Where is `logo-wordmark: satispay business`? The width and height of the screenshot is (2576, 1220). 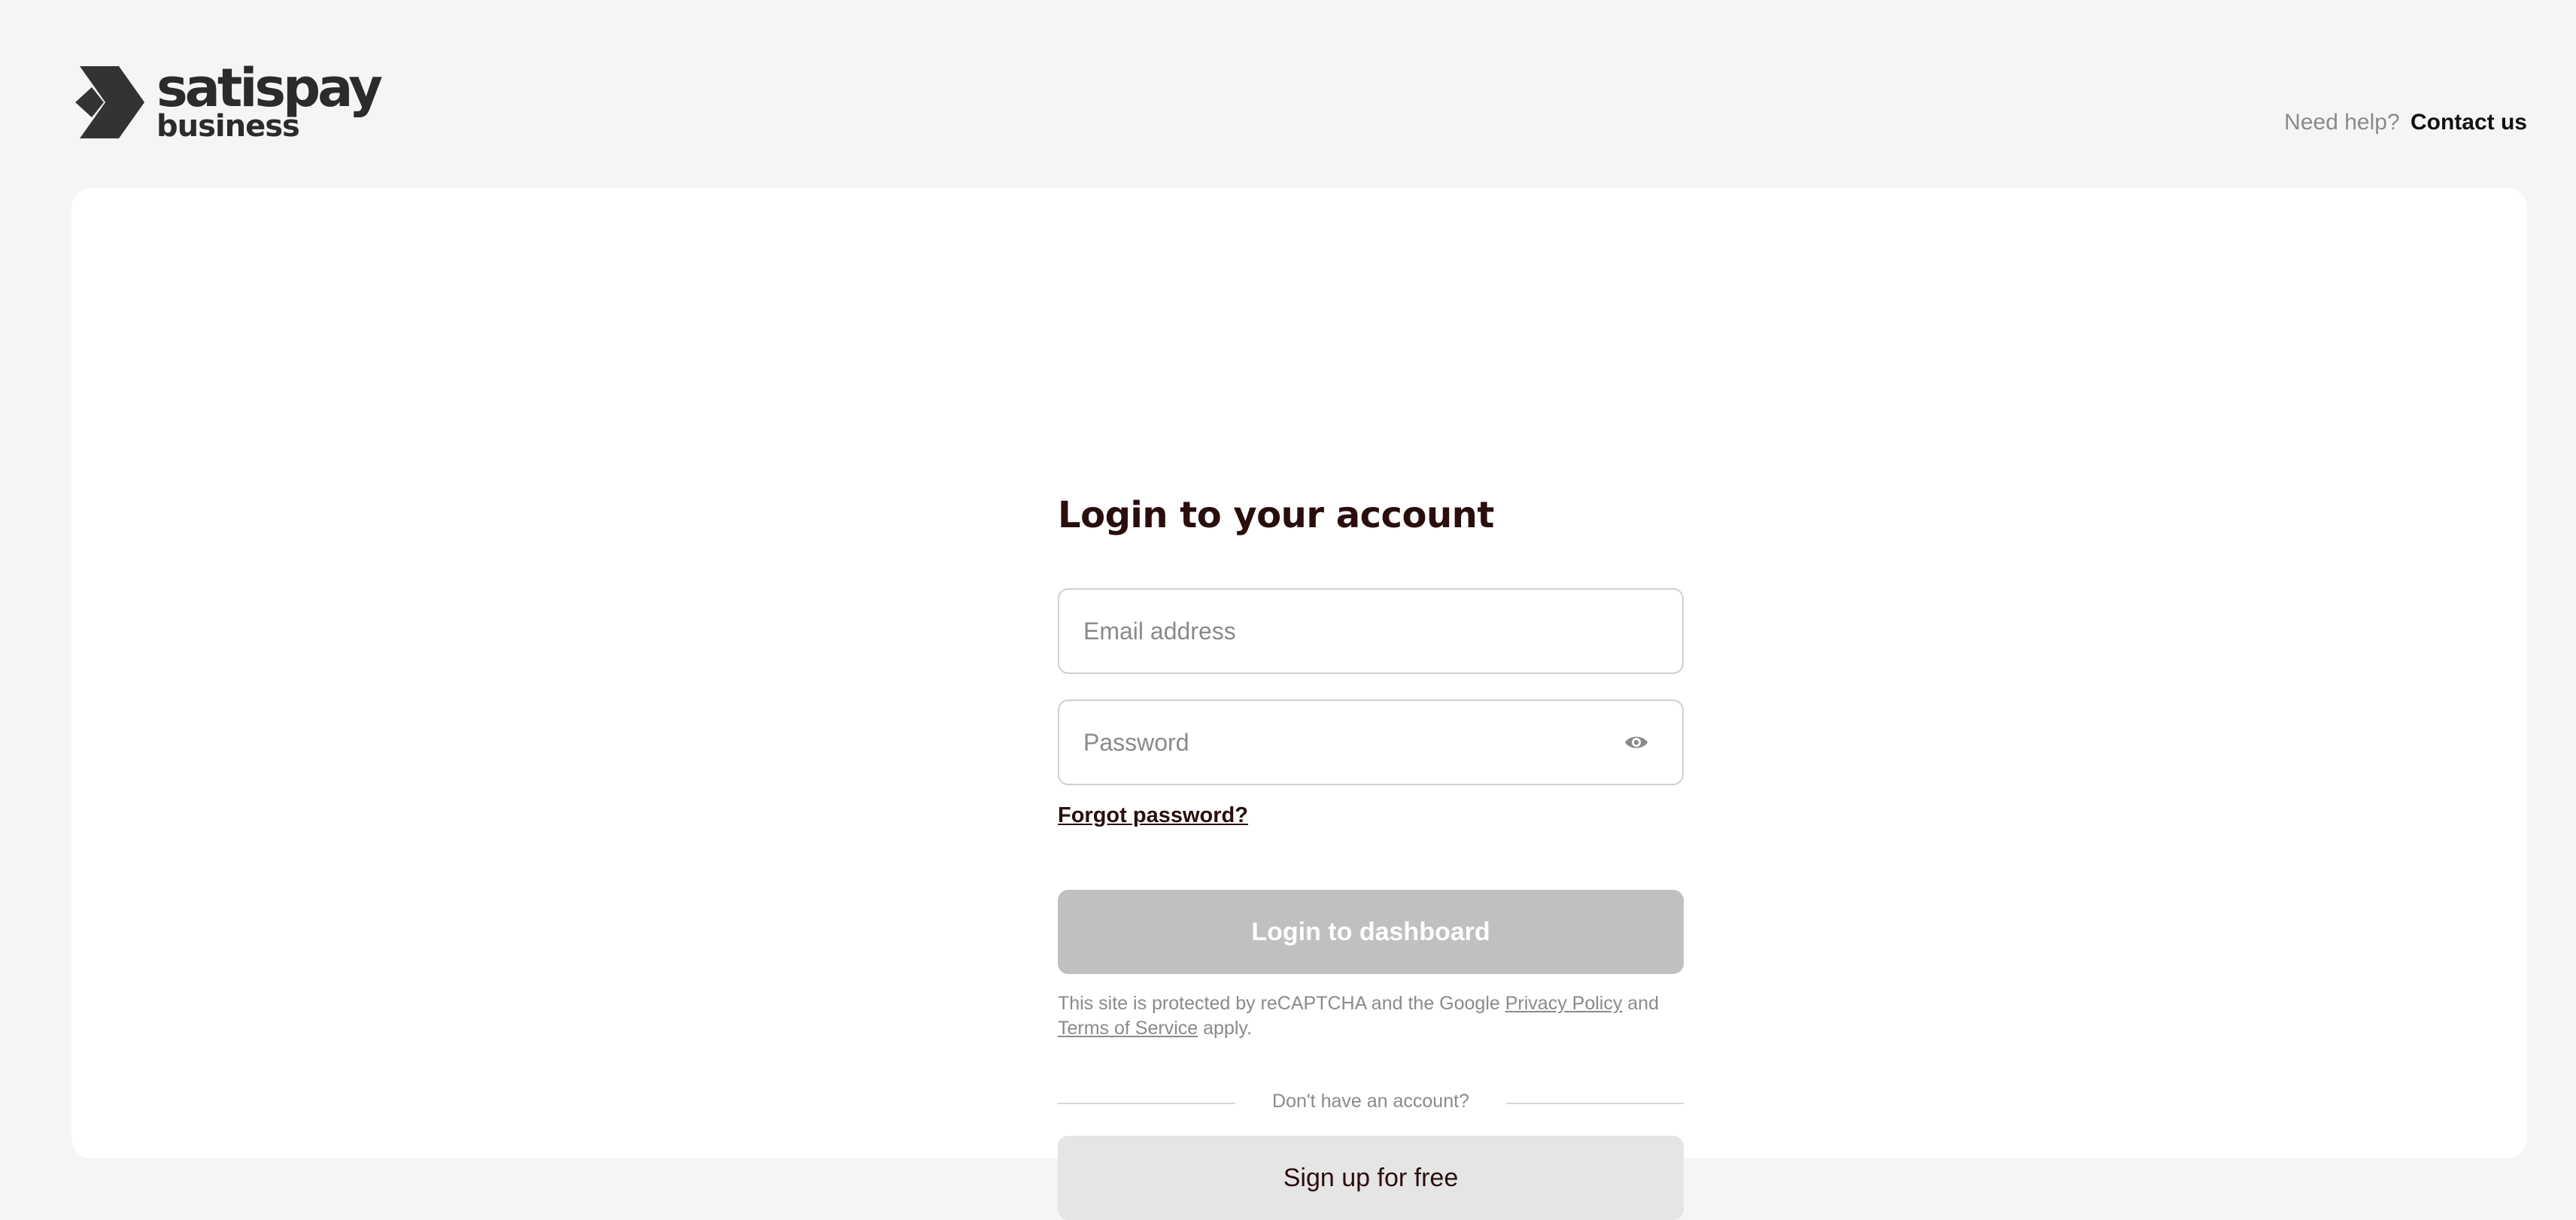 logo-wordmark: satispay business is located at coordinates (270, 99).